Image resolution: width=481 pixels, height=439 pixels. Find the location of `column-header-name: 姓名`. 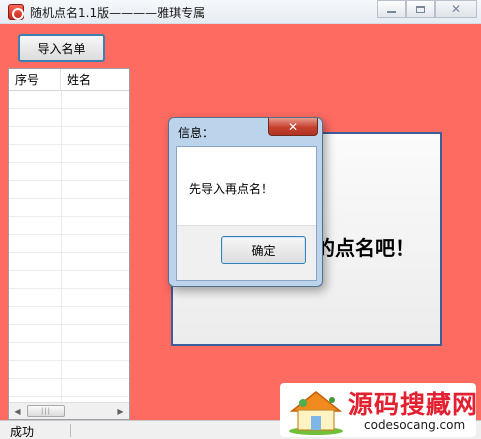

column-header-name: 姓名 is located at coordinates (95, 80).